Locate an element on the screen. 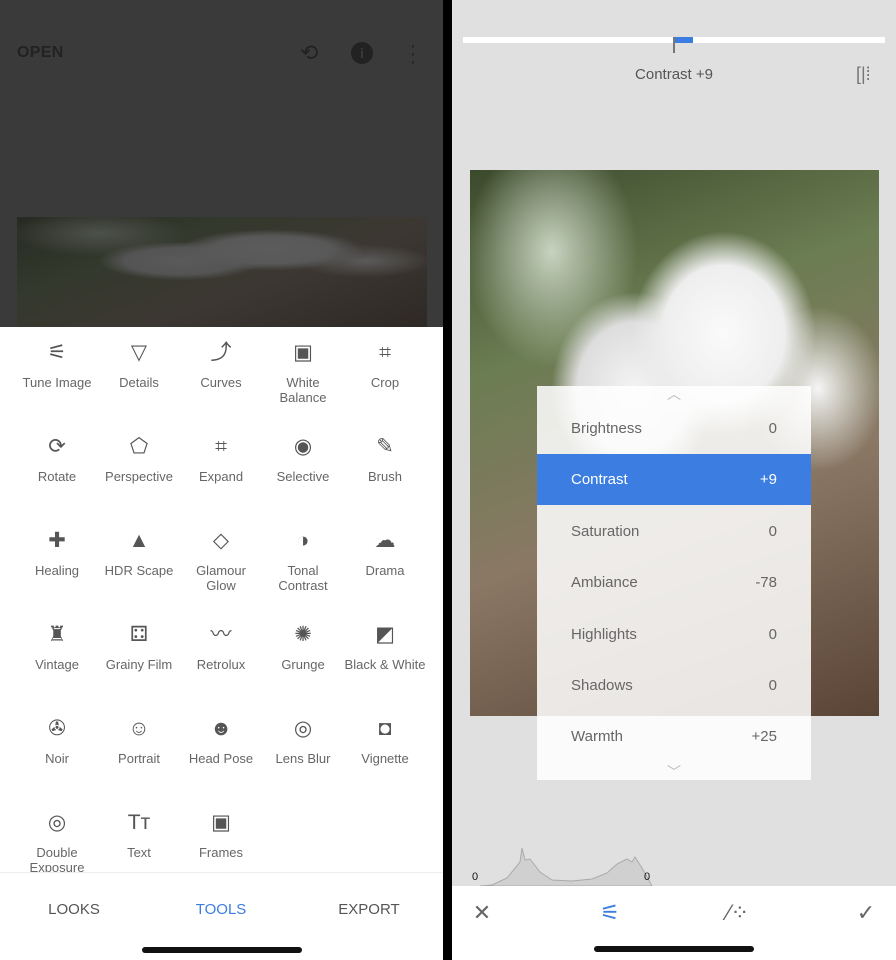  tool-icon: ⤴ is located at coordinates (221, 352).